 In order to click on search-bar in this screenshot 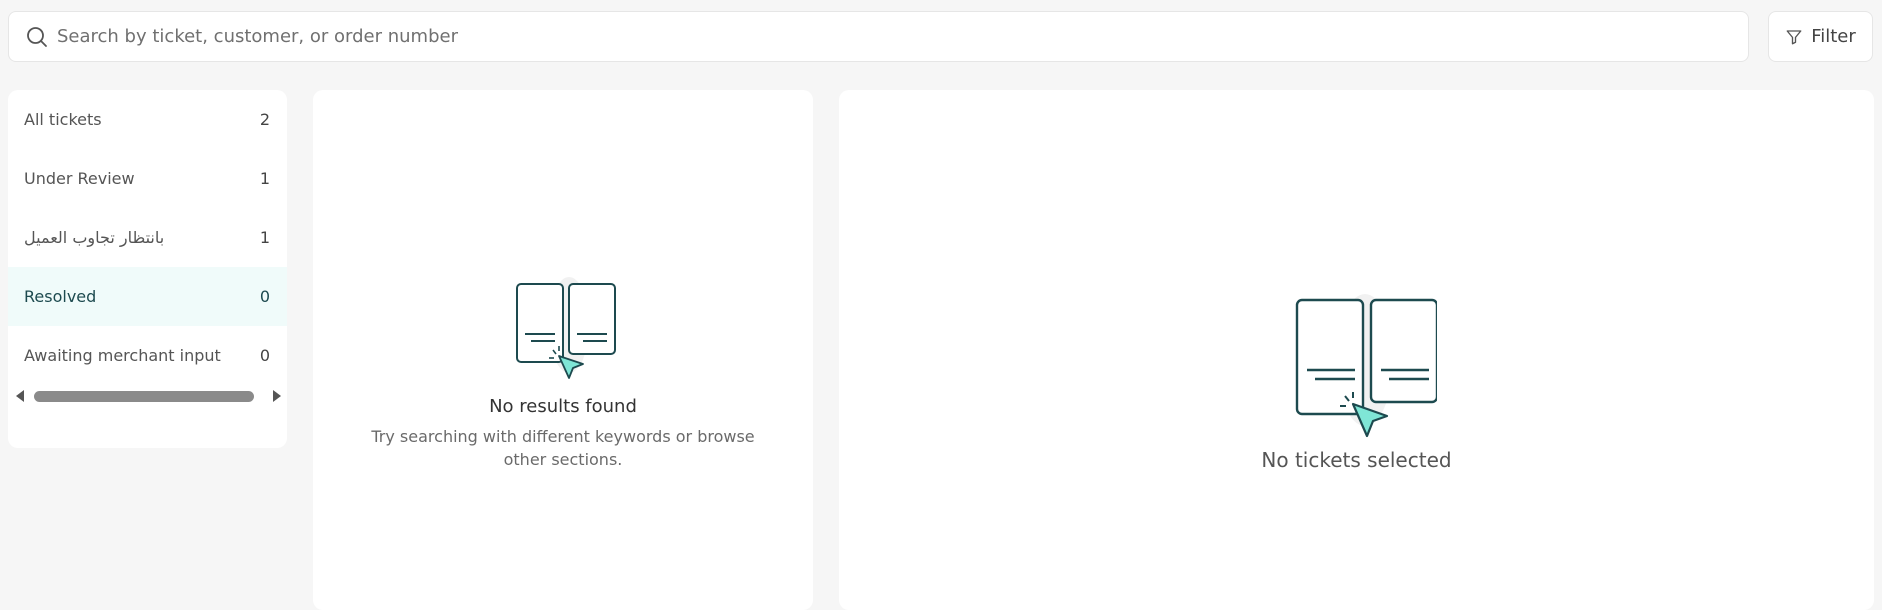, I will do `click(878, 36)`.